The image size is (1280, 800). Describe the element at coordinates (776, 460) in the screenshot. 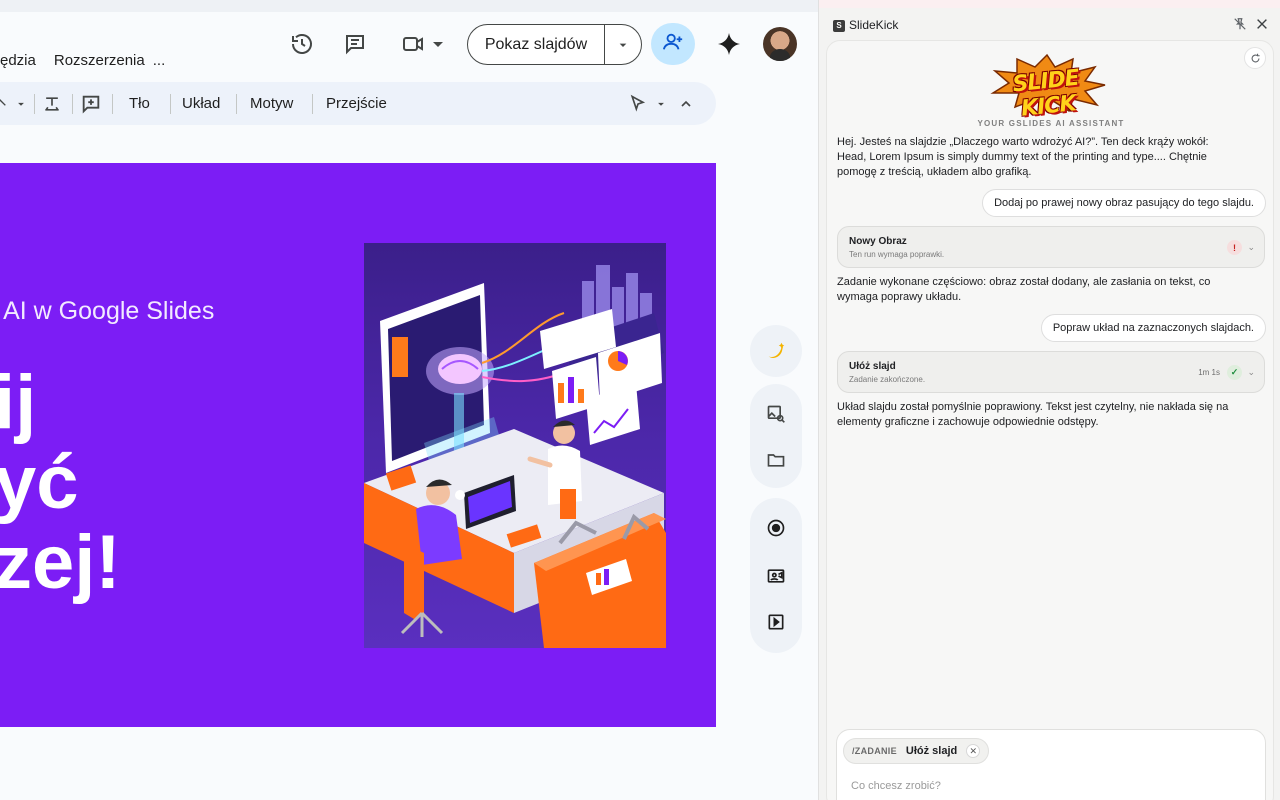

I see `folder-icon` at that location.